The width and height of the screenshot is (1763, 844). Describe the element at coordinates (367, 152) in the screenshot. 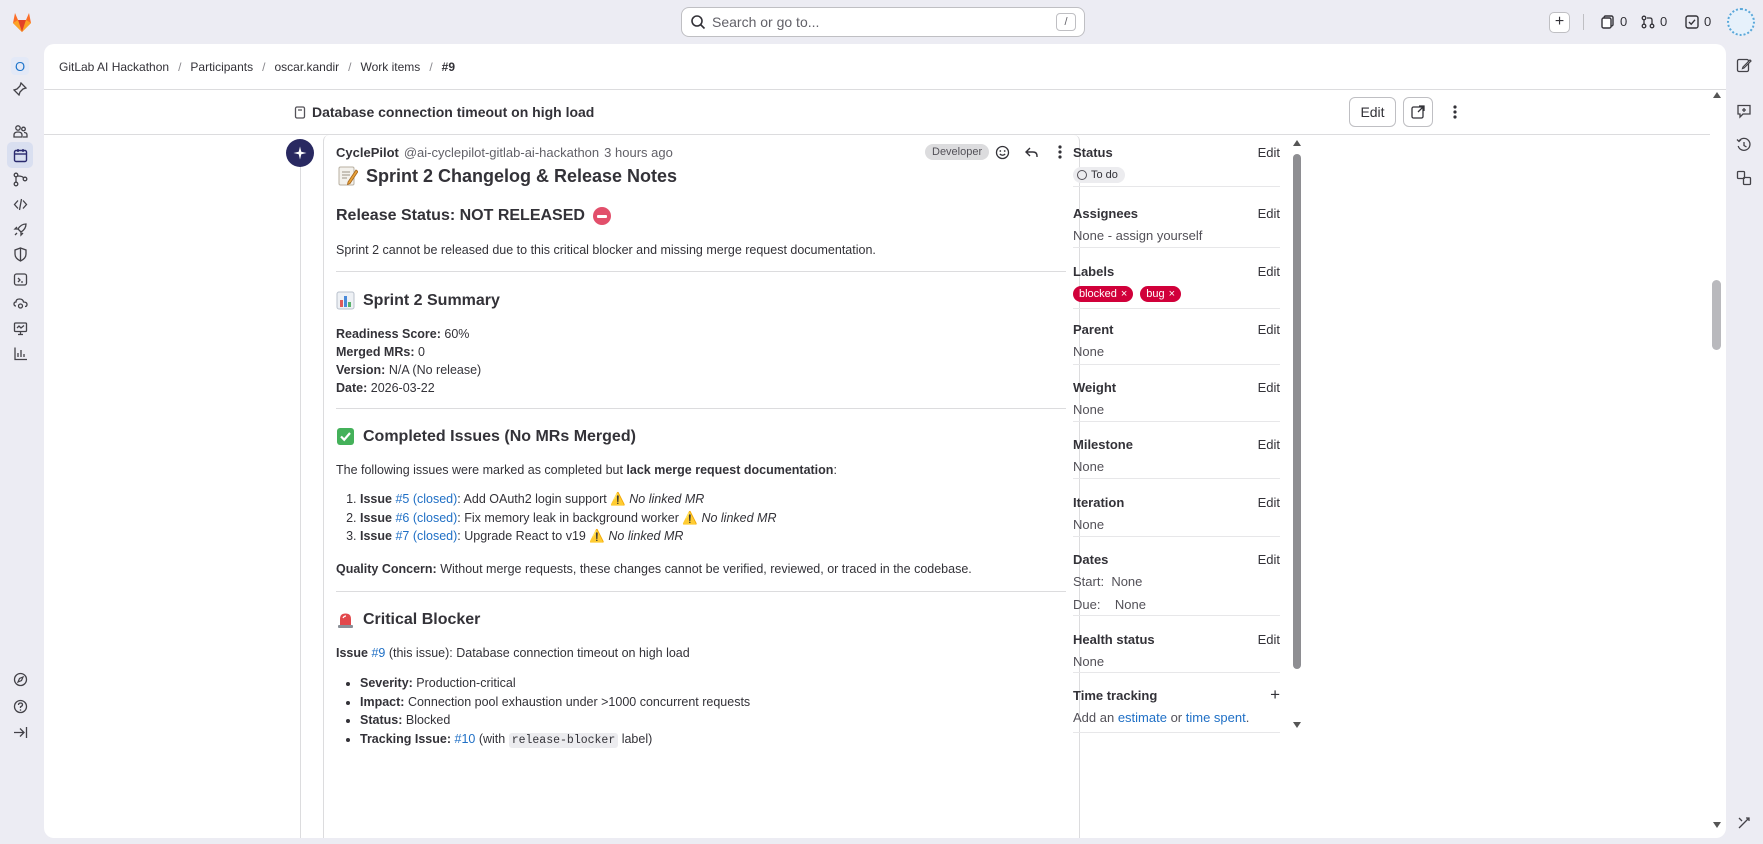

I see `note-author: CyclePilot` at that location.